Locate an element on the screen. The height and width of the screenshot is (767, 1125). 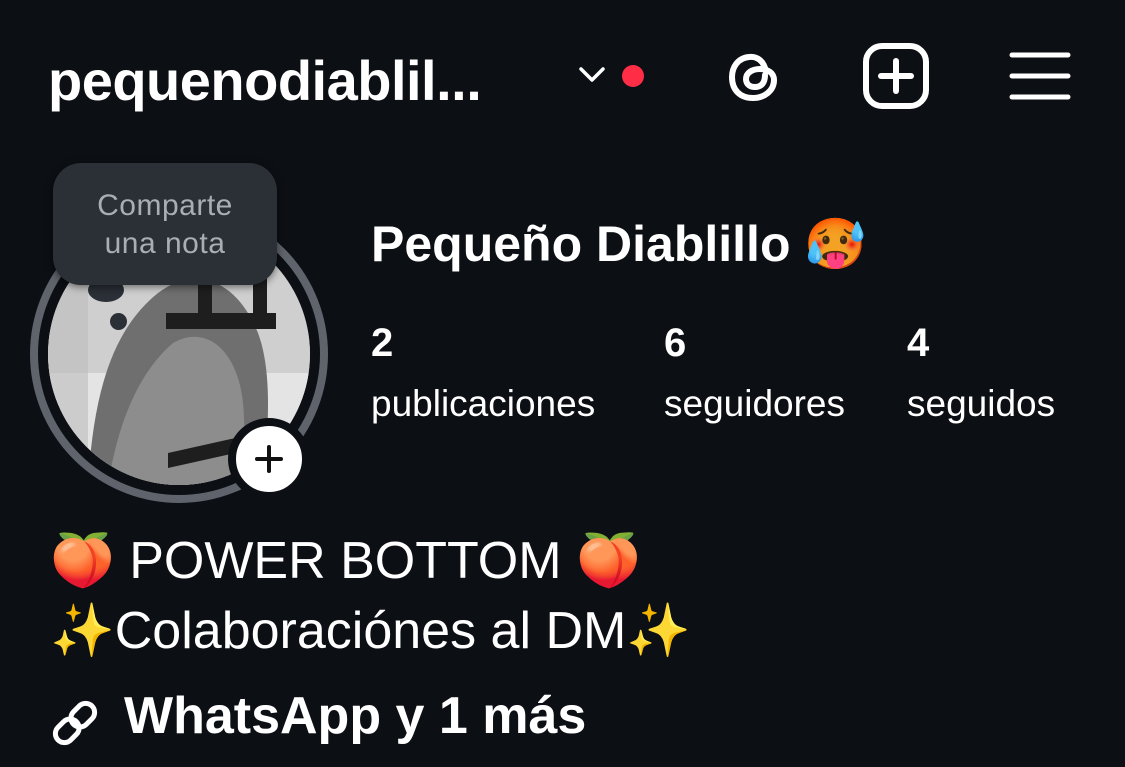
posts-count: 2 is located at coordinates (382, 343).